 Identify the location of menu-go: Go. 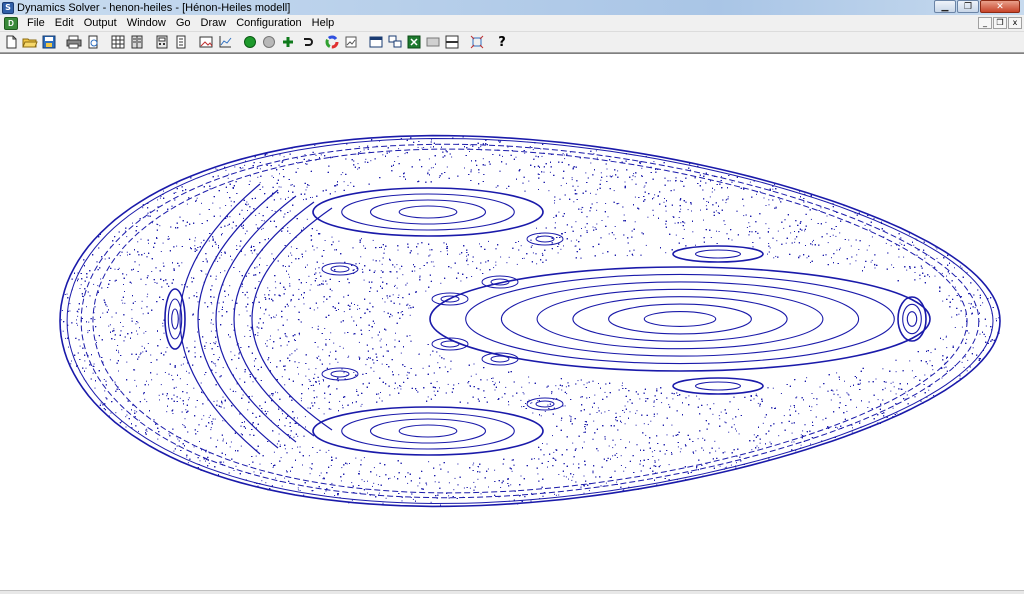
(183, 23).